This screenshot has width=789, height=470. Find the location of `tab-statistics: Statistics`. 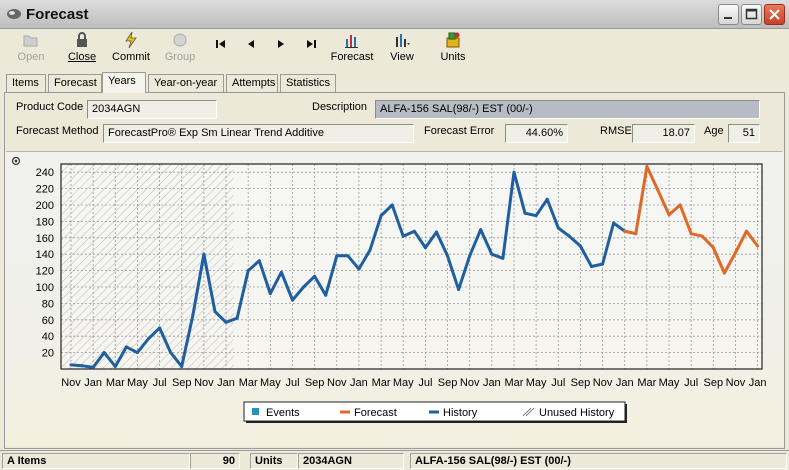

tab-statistics: Statistics is located at coordinates (308, 83).